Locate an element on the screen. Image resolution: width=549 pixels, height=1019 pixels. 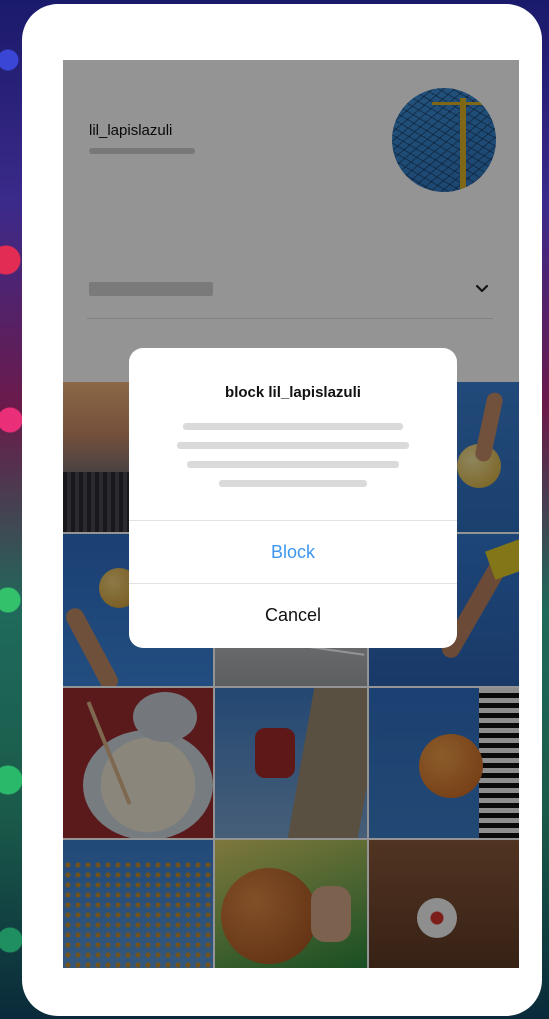
block-button: Block is located at coordinates (293, 552).